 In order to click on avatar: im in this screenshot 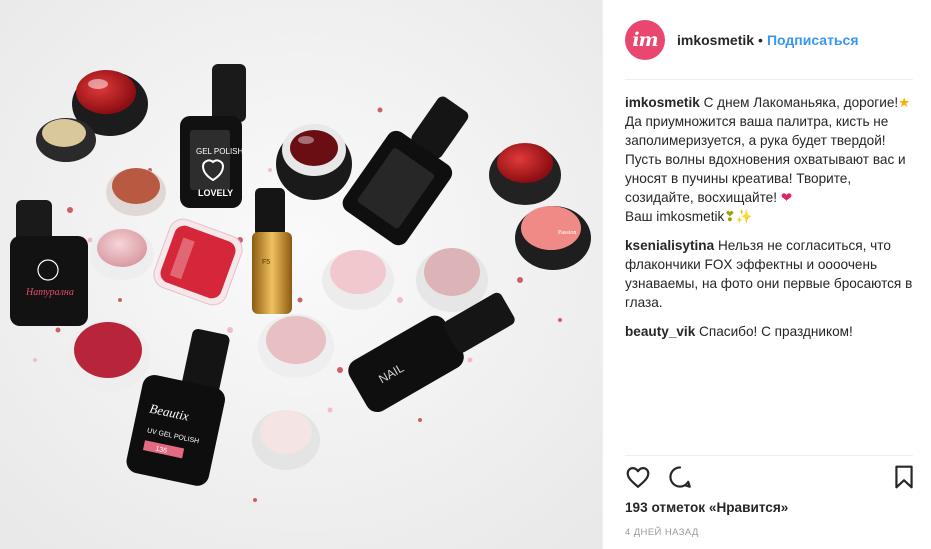, I will do `click(645, 40)`.